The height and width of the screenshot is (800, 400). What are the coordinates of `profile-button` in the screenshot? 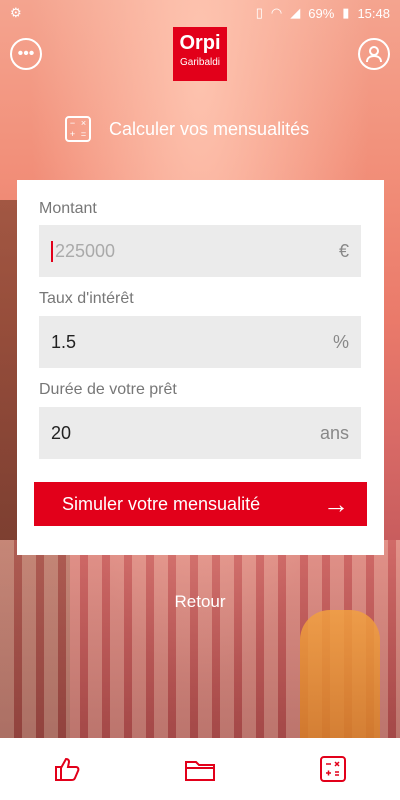 It's located at (374, 54).